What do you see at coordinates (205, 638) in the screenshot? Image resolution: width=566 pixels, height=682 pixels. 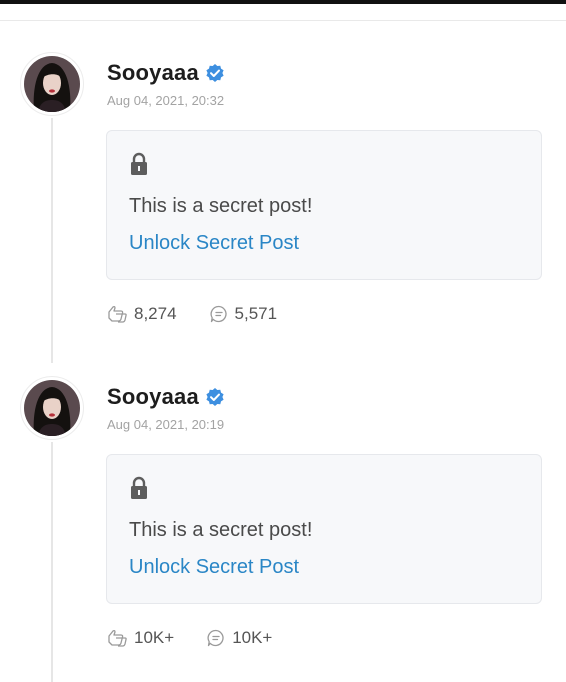 I see `post-stats: 10K+ 10K+` at bounding box center [205, 638].